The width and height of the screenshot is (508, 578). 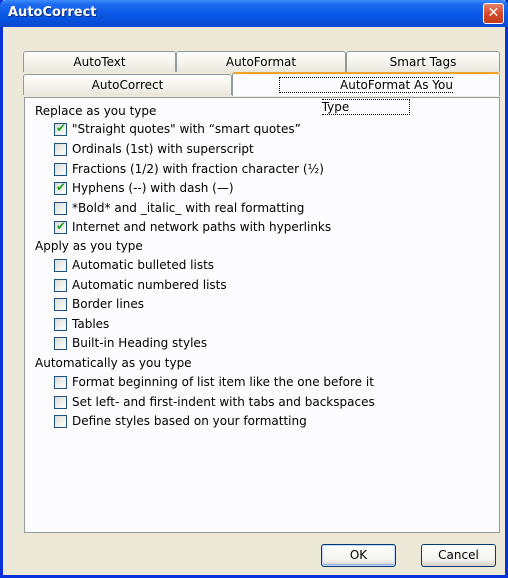 What do you see at coordinates (189, 421) in the screenshot?
I see `option-label: Define styles based on your formatting` at bounding box center [189, 421].